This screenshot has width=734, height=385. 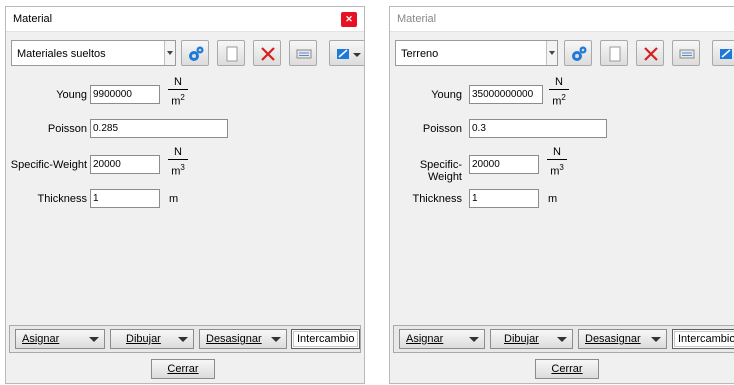 What do you see at coordinates (562, 19) in the screenshot?
I see `title-bar: Material` at bounding box center [562, 19].